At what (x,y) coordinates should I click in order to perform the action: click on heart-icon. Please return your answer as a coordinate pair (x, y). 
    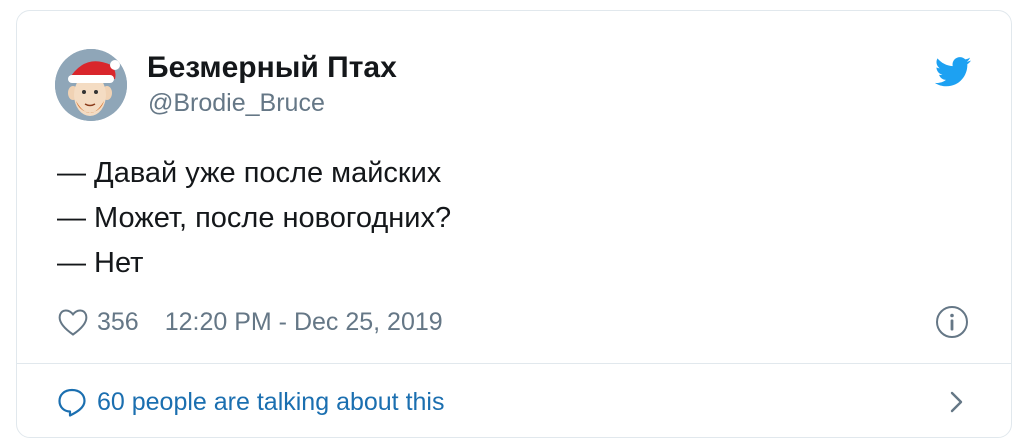
    Looking at the image, I should click on (73, 322).